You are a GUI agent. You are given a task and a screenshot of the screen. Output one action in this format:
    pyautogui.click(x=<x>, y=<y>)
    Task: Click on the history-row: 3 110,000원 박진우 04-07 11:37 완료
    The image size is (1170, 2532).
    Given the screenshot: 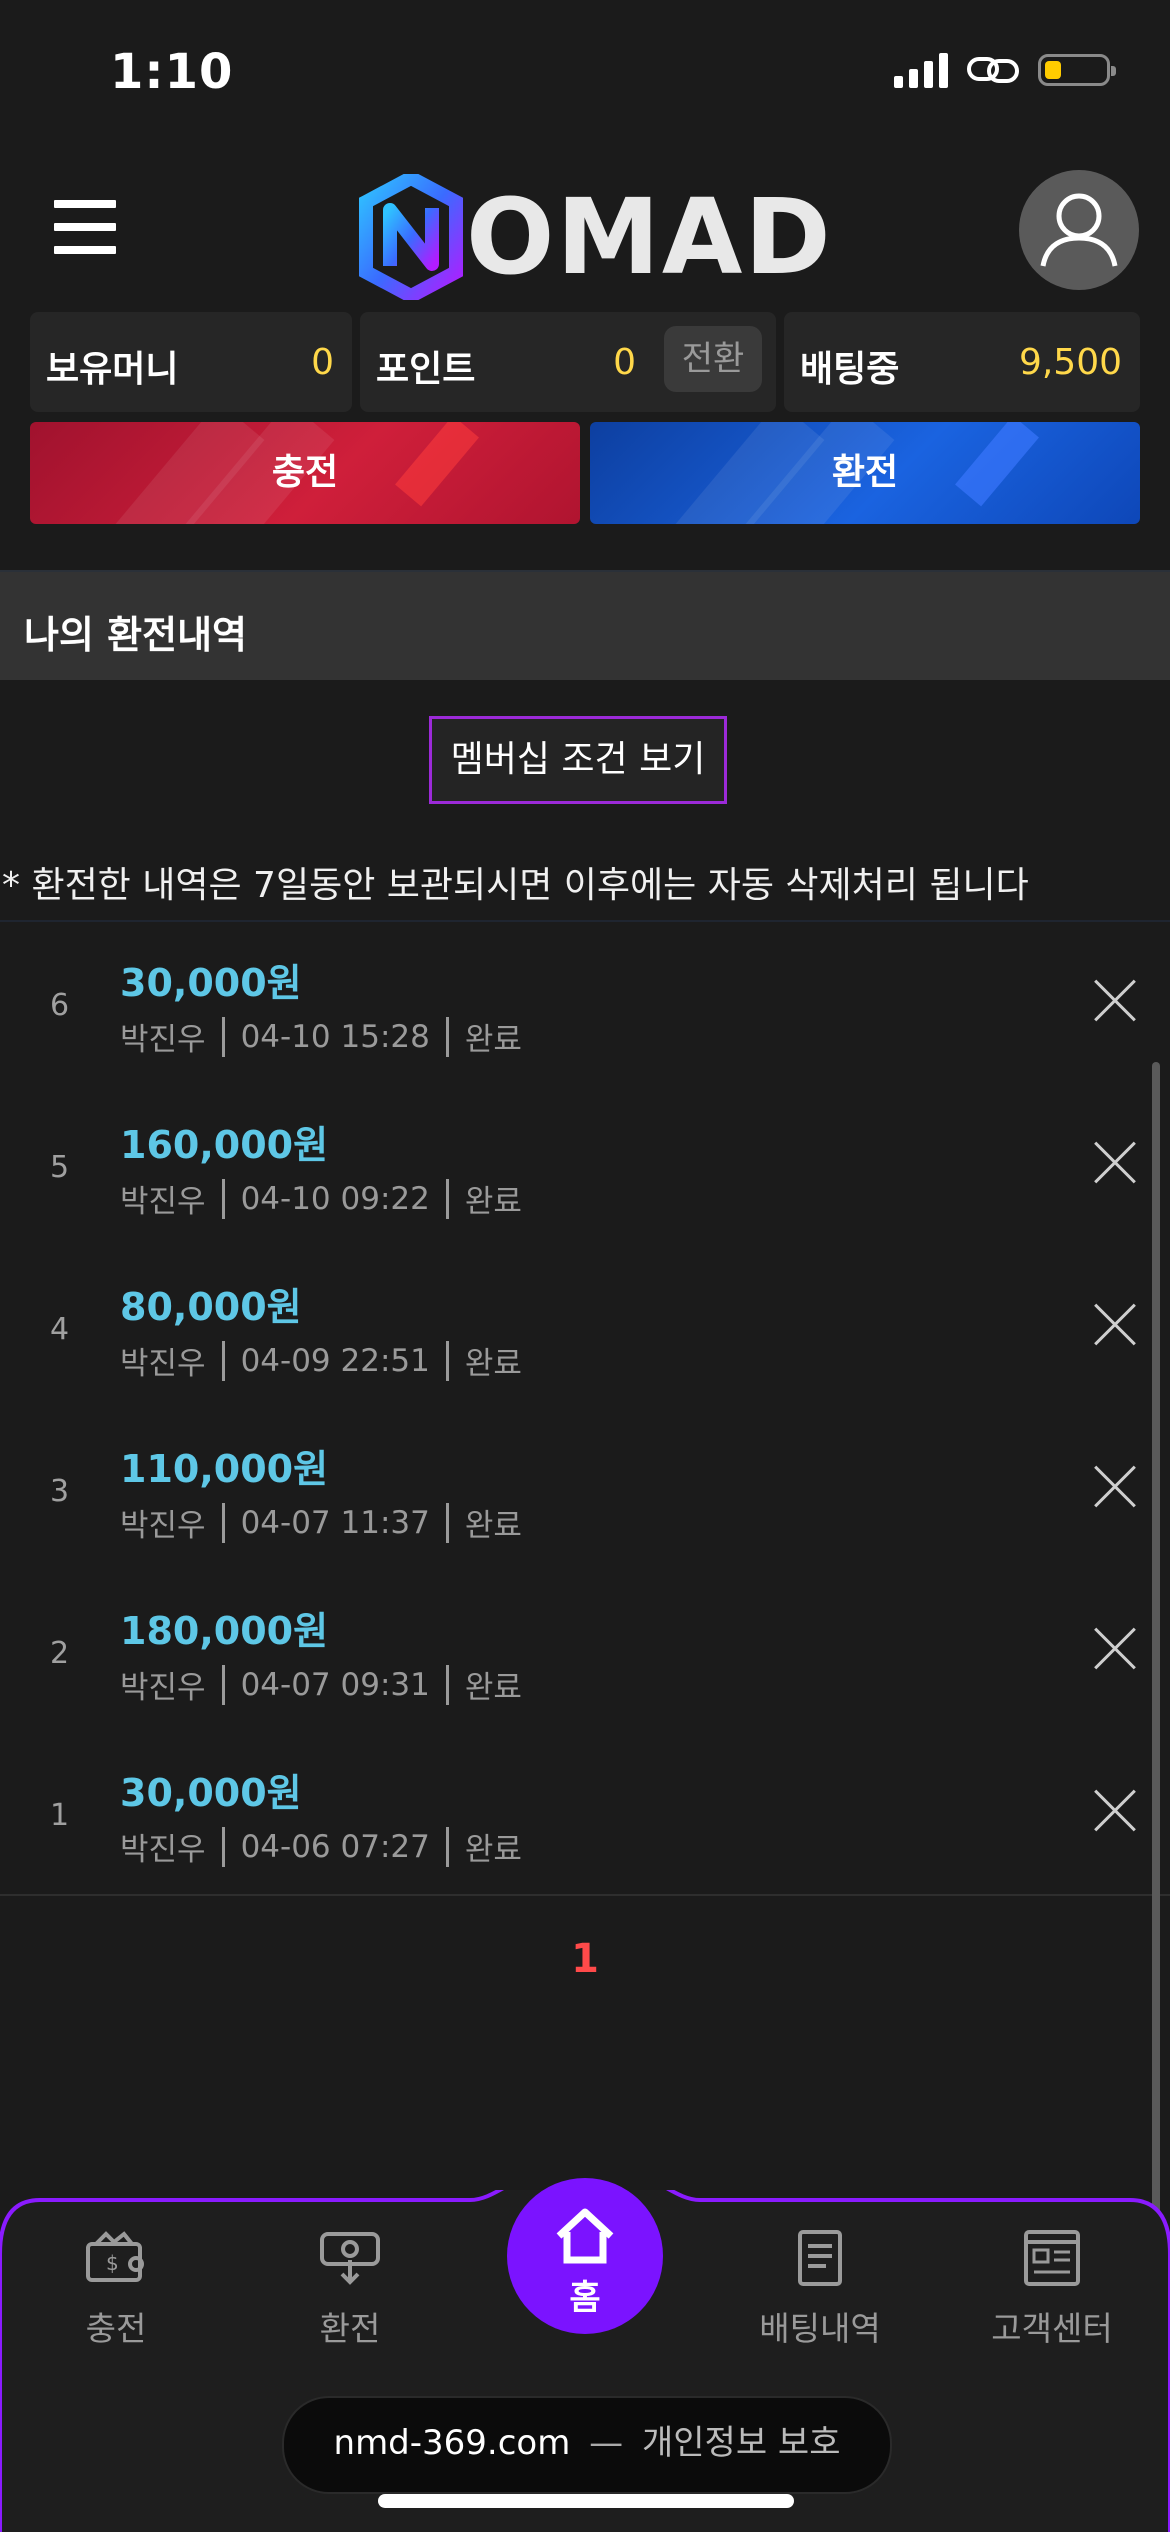 What is the action you would take?
    pyautogui.click(x=585, y=1489)
    